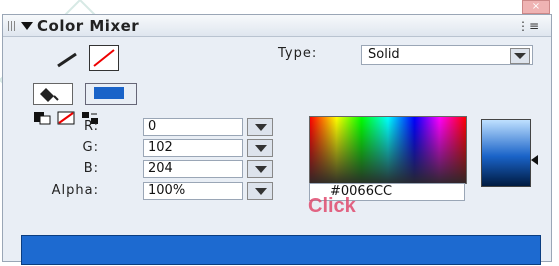 This screenshot has width=559, height=266. What do you see at coordinates (520, 56) in the screenshot?
I see `chevron-down-icon` at bounding box center [520, 56].